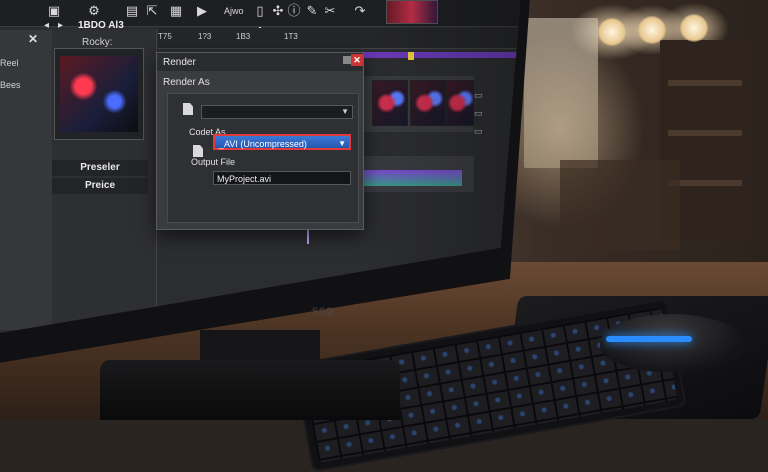 The image size is (768, 472). What do you see at coordinates (323, 311) in the screenshot?
I see `monitor-brand: SSQ` at bounding box center [323, 311].